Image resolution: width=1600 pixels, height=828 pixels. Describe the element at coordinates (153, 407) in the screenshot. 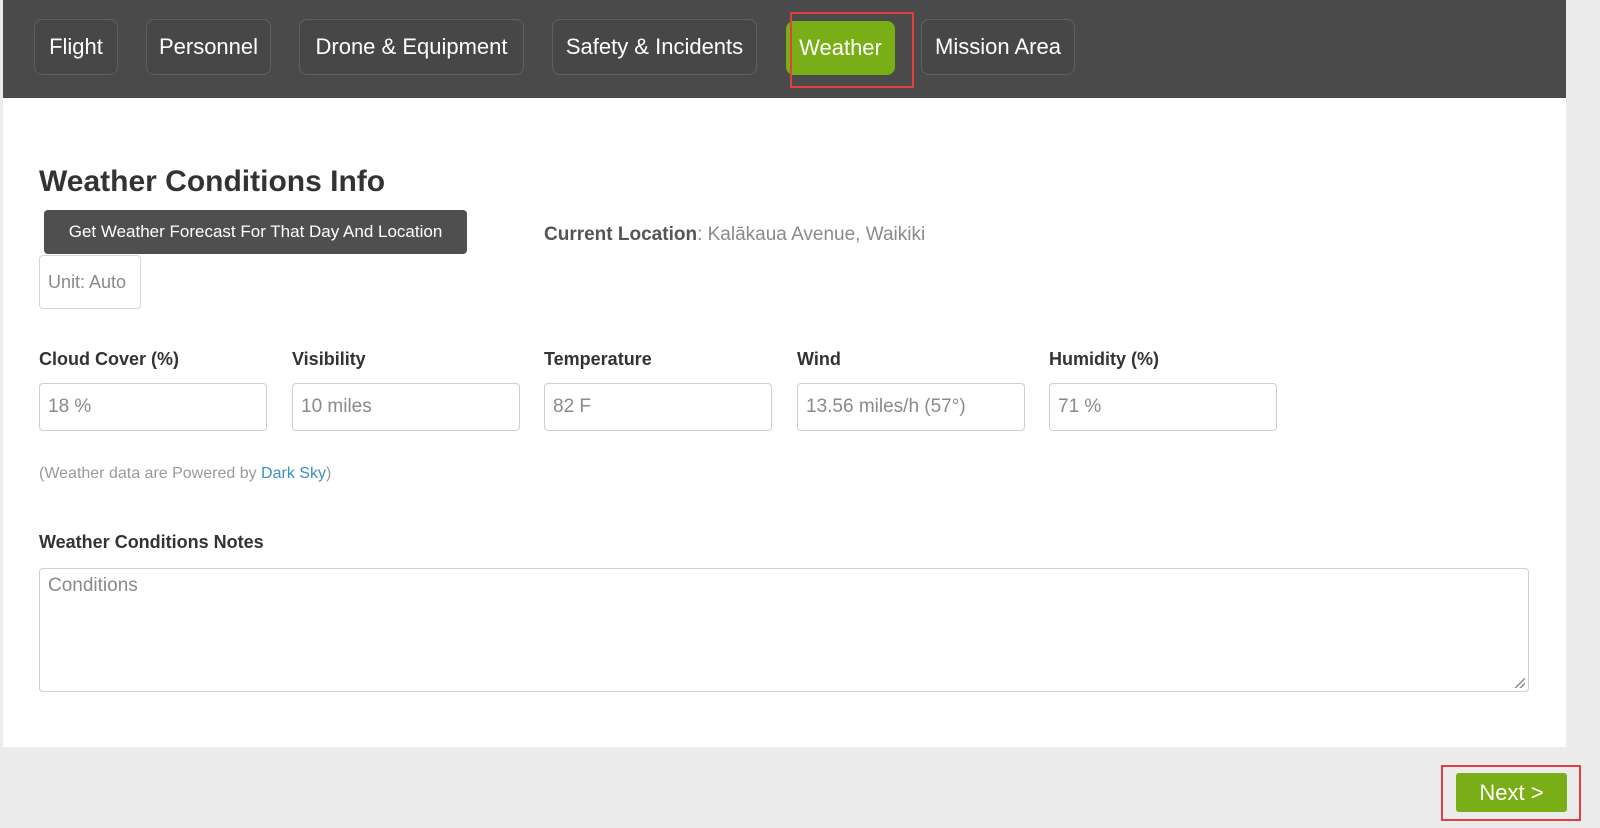

I see `cloud-cover-input: 18 %` at that location.